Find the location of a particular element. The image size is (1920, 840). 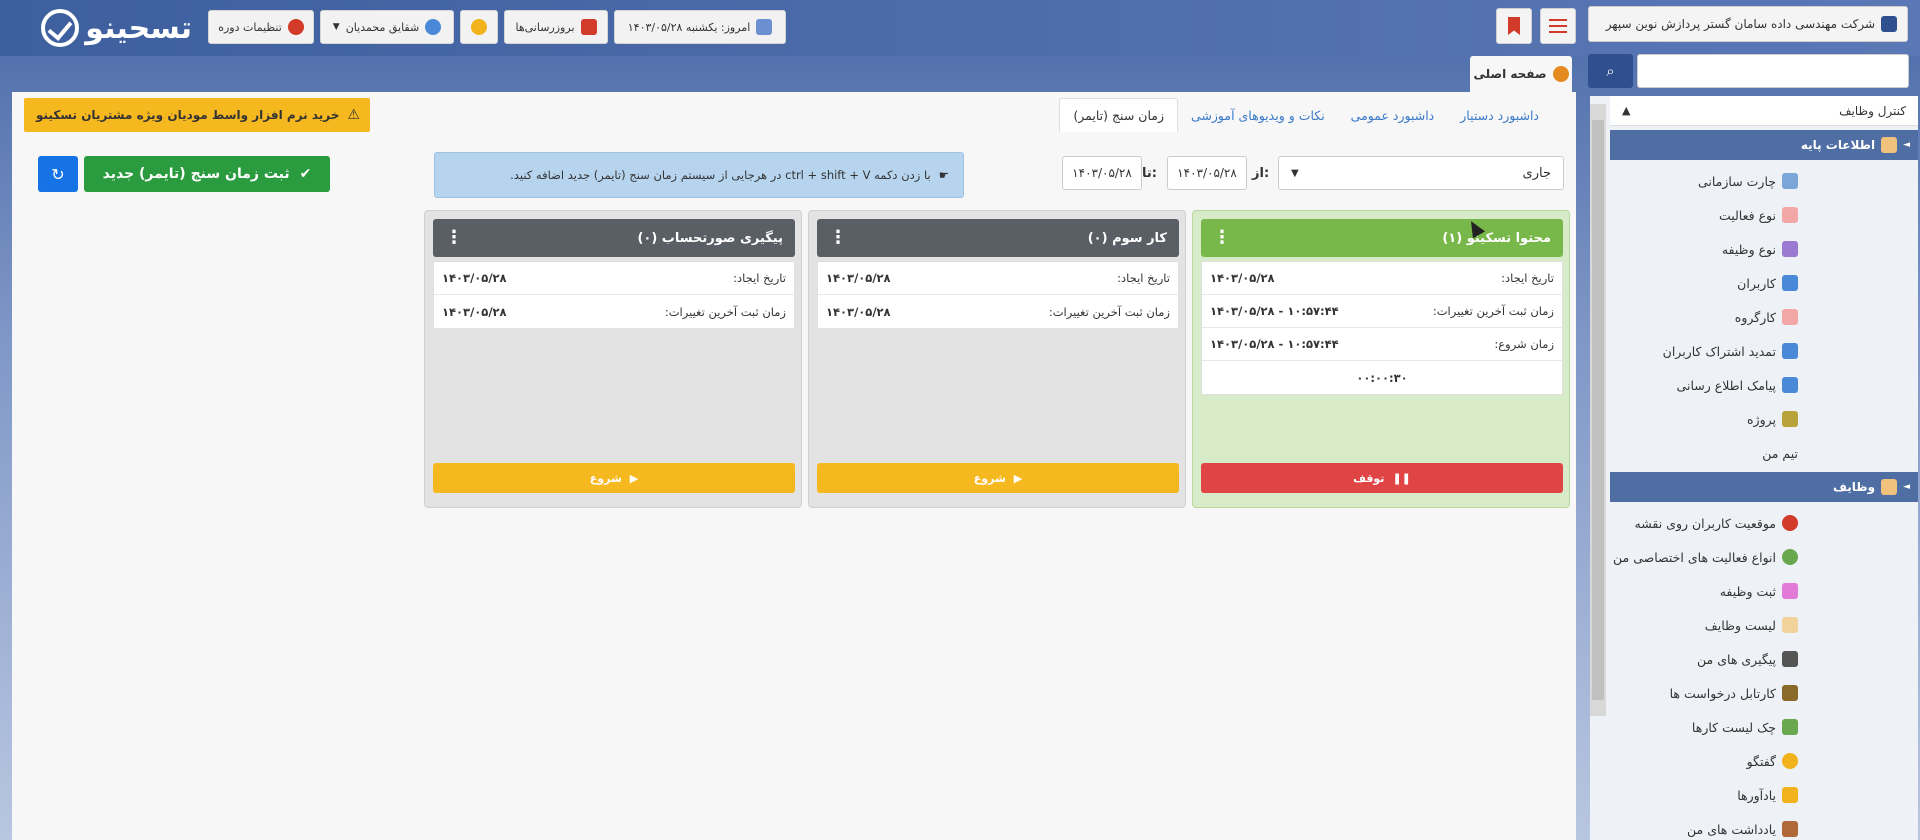

sidebar-item-checklist: چک لیست کارها is located at coordinates (1764, 727).